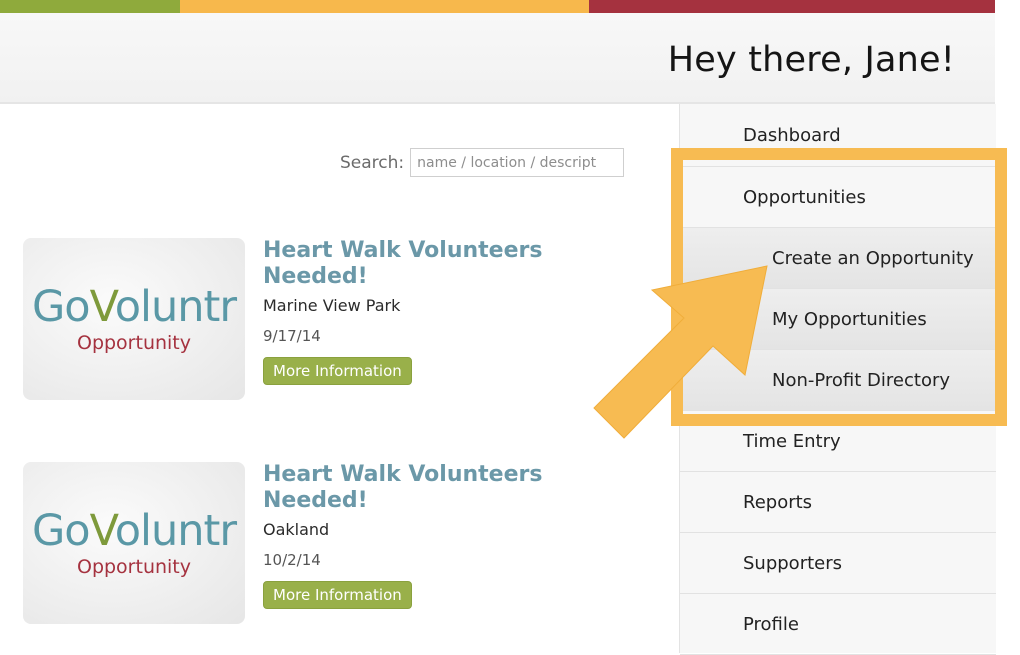 This screenshot has width=1020, height=655. I want to click on sidebar-item-time-entry: Time Entry, so click(838, 441).